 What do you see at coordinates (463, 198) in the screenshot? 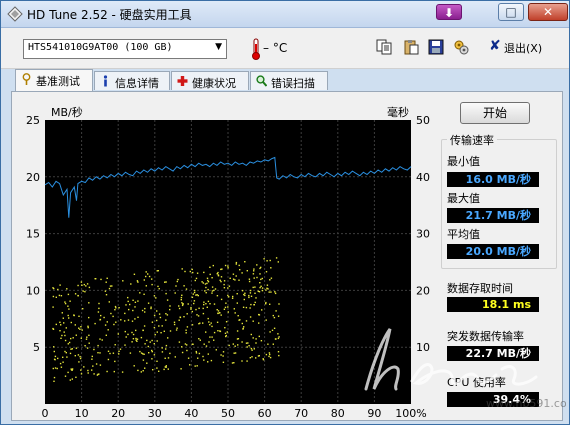
I see `max-label: 最大值` at bounding box center [463, 198].